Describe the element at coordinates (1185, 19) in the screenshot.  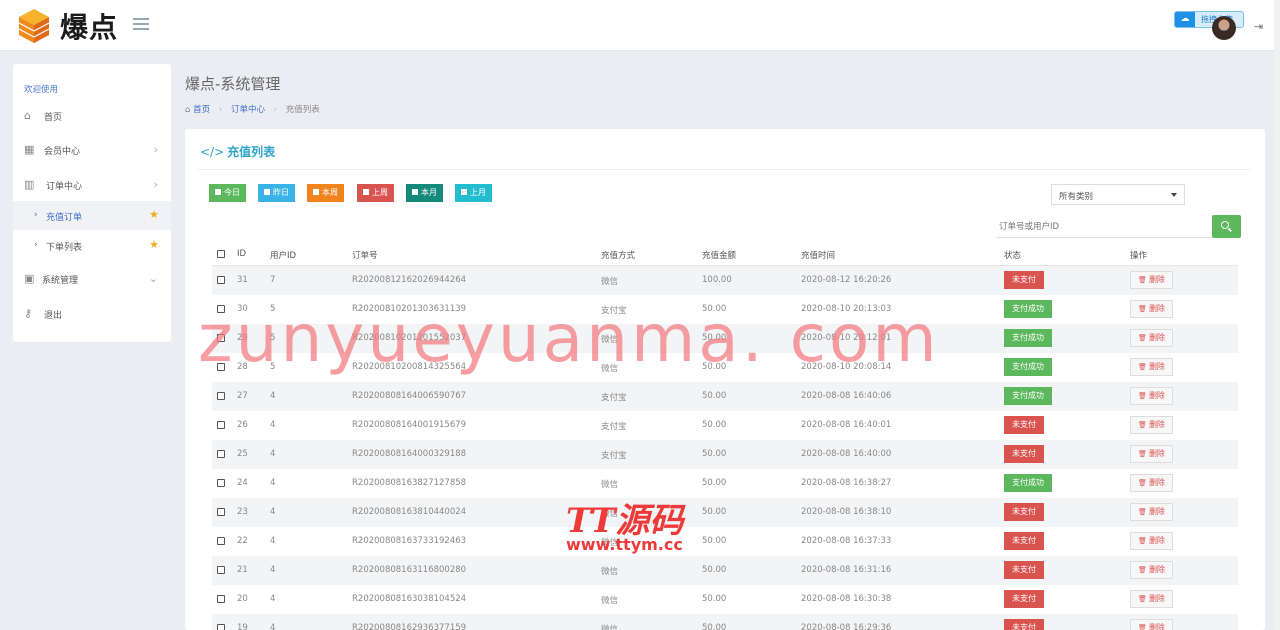
I see `cloud-icon: ☁` at that location.